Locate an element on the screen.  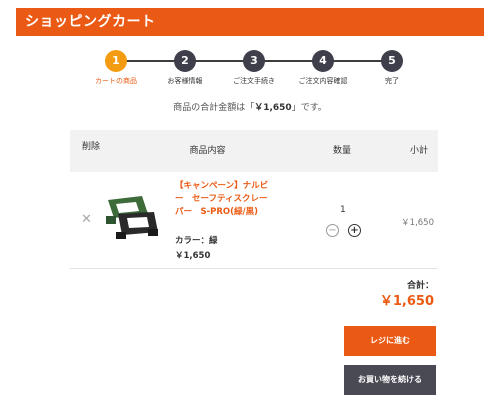
product-name-link: 【キャンペーン】ナルビー セーフティスクレーパー S-PRO(緑/黒) is located at coordinates (225, 199).